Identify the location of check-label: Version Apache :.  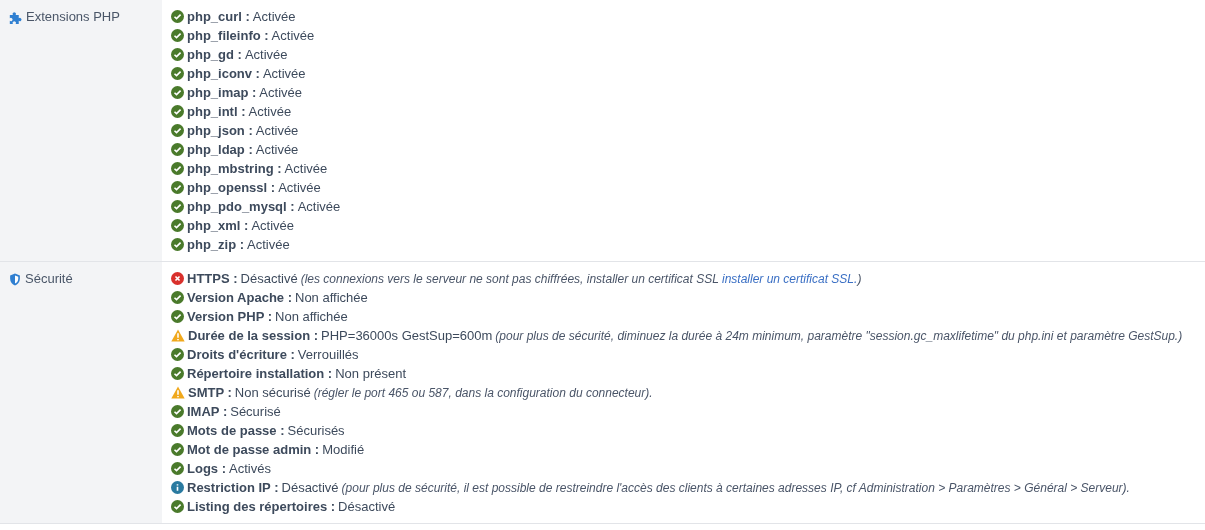
(239, 297).